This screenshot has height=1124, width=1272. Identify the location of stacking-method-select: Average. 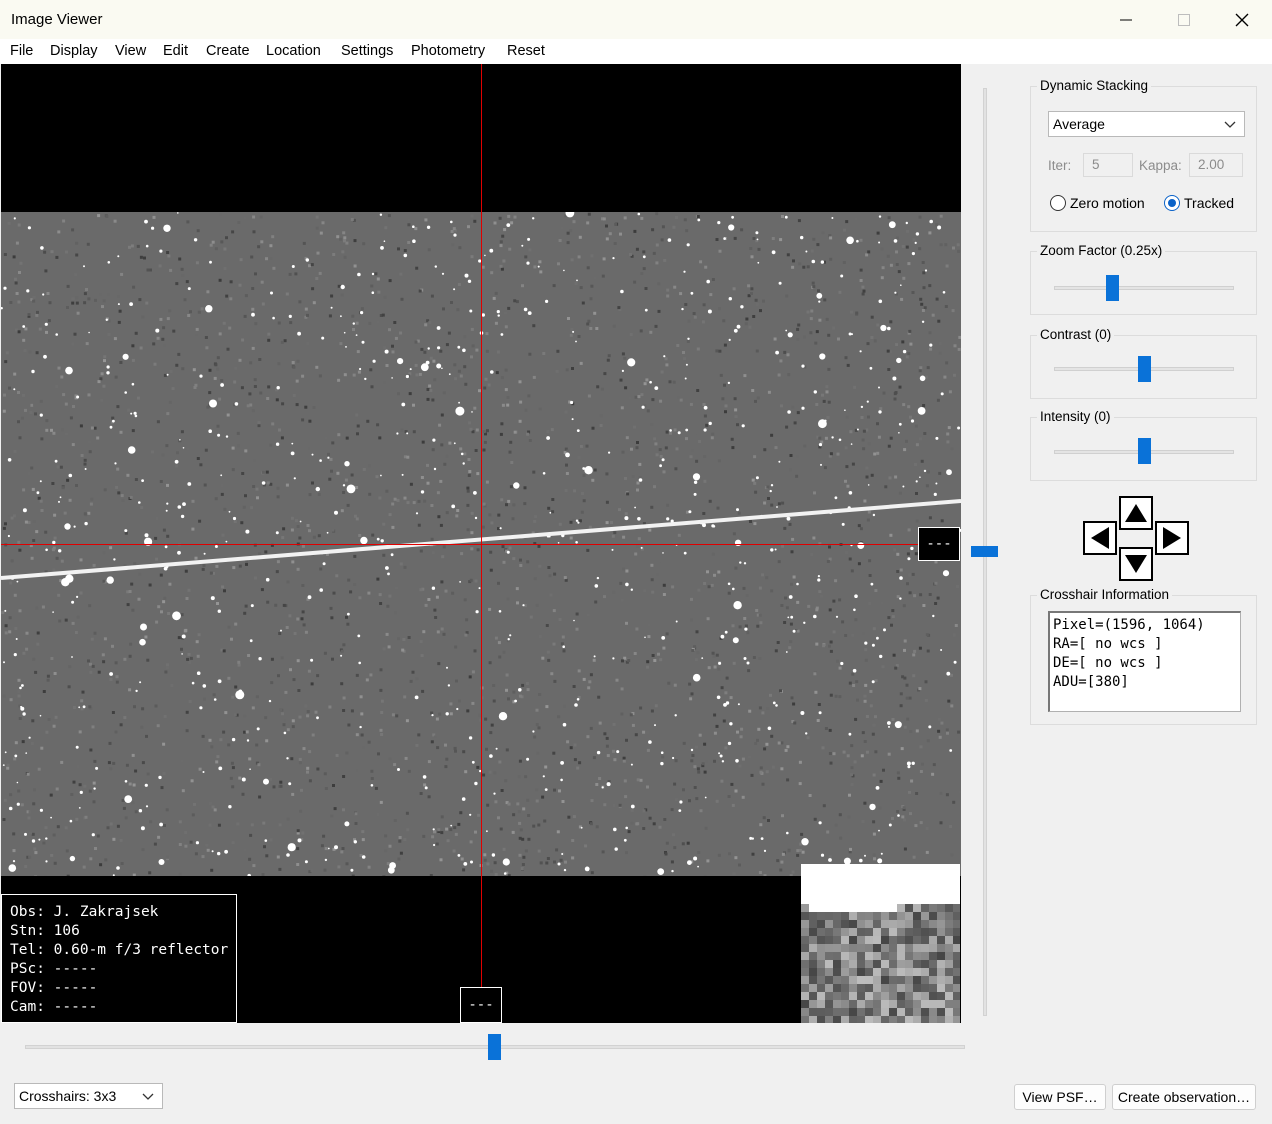
(1146, 124).